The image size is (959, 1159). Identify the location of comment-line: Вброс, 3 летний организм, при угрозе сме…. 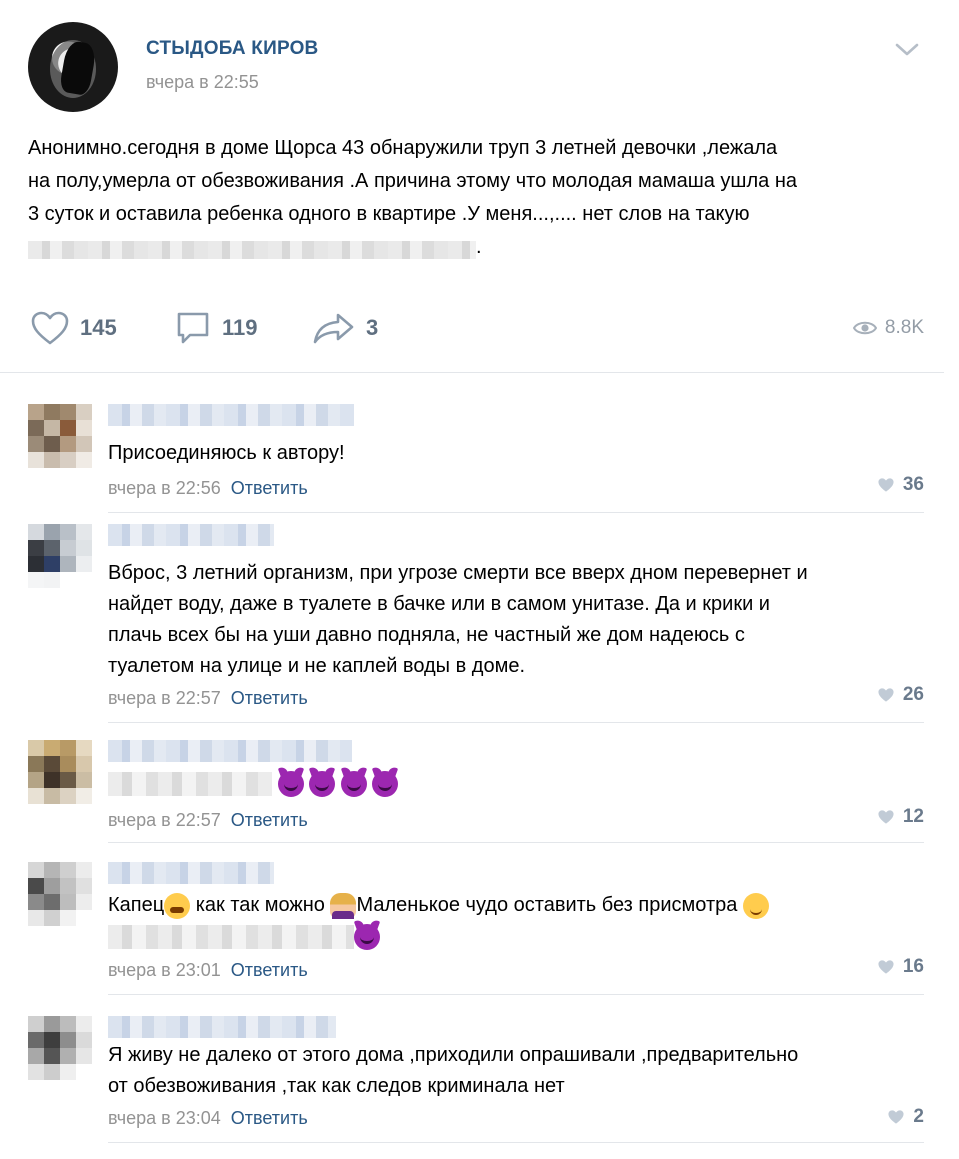
(458, 573).